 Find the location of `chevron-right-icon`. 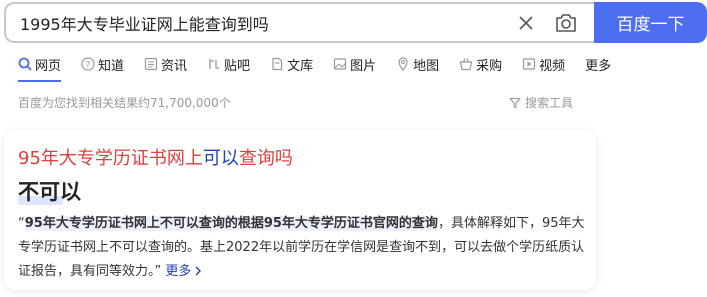

chevron-right-icon is located at coordinates (198, 271).